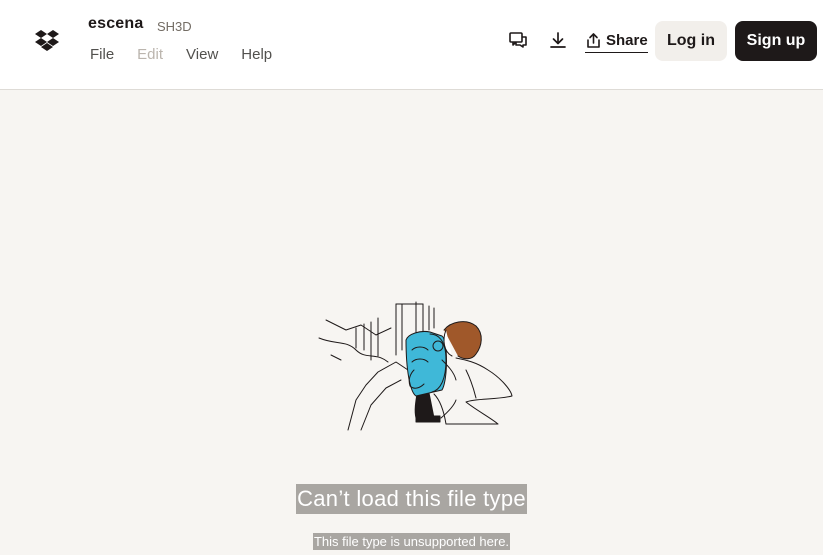 The height and width of the screenshot is (555, 823). Describe the element at coordinates (47, 41) in the screenshot. I see `dropbox-logo-icon` at that location.